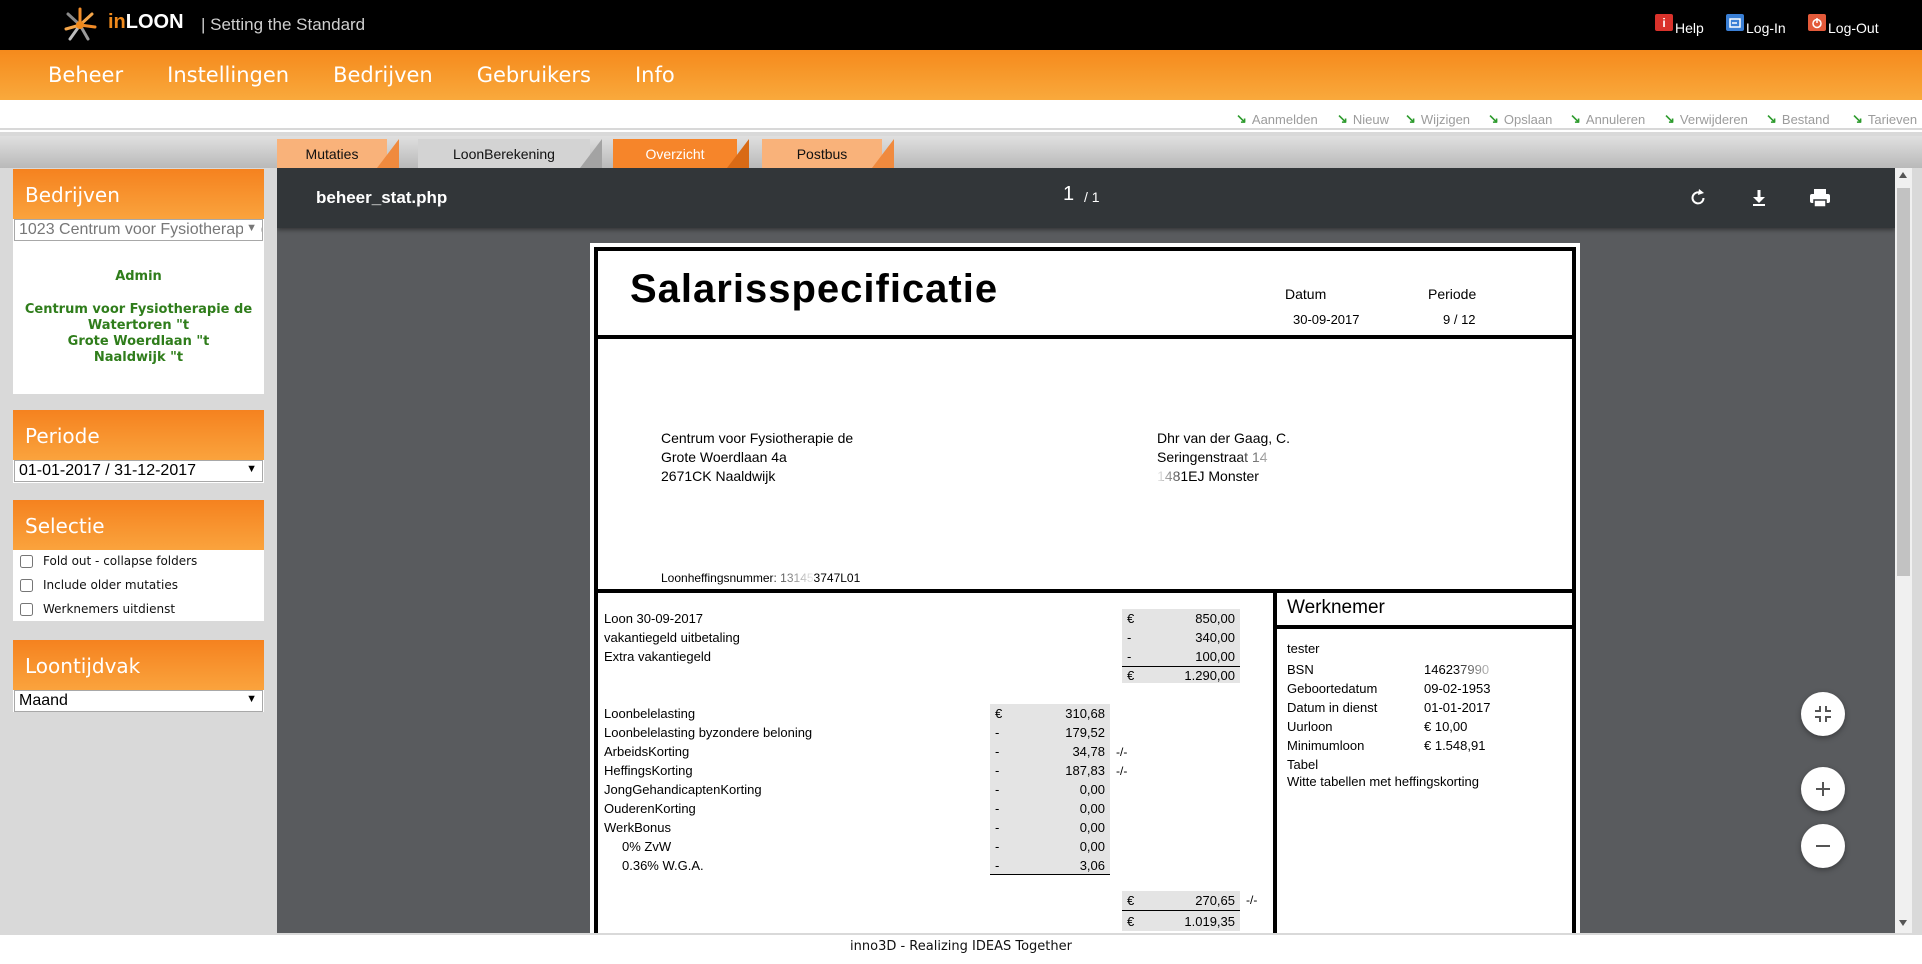 This screenshot has height=964, width=1922. What do you see at coordinates (1069, 194) in the screenshot?
I see `page-number: 1` at bounding box center [1069, 194].